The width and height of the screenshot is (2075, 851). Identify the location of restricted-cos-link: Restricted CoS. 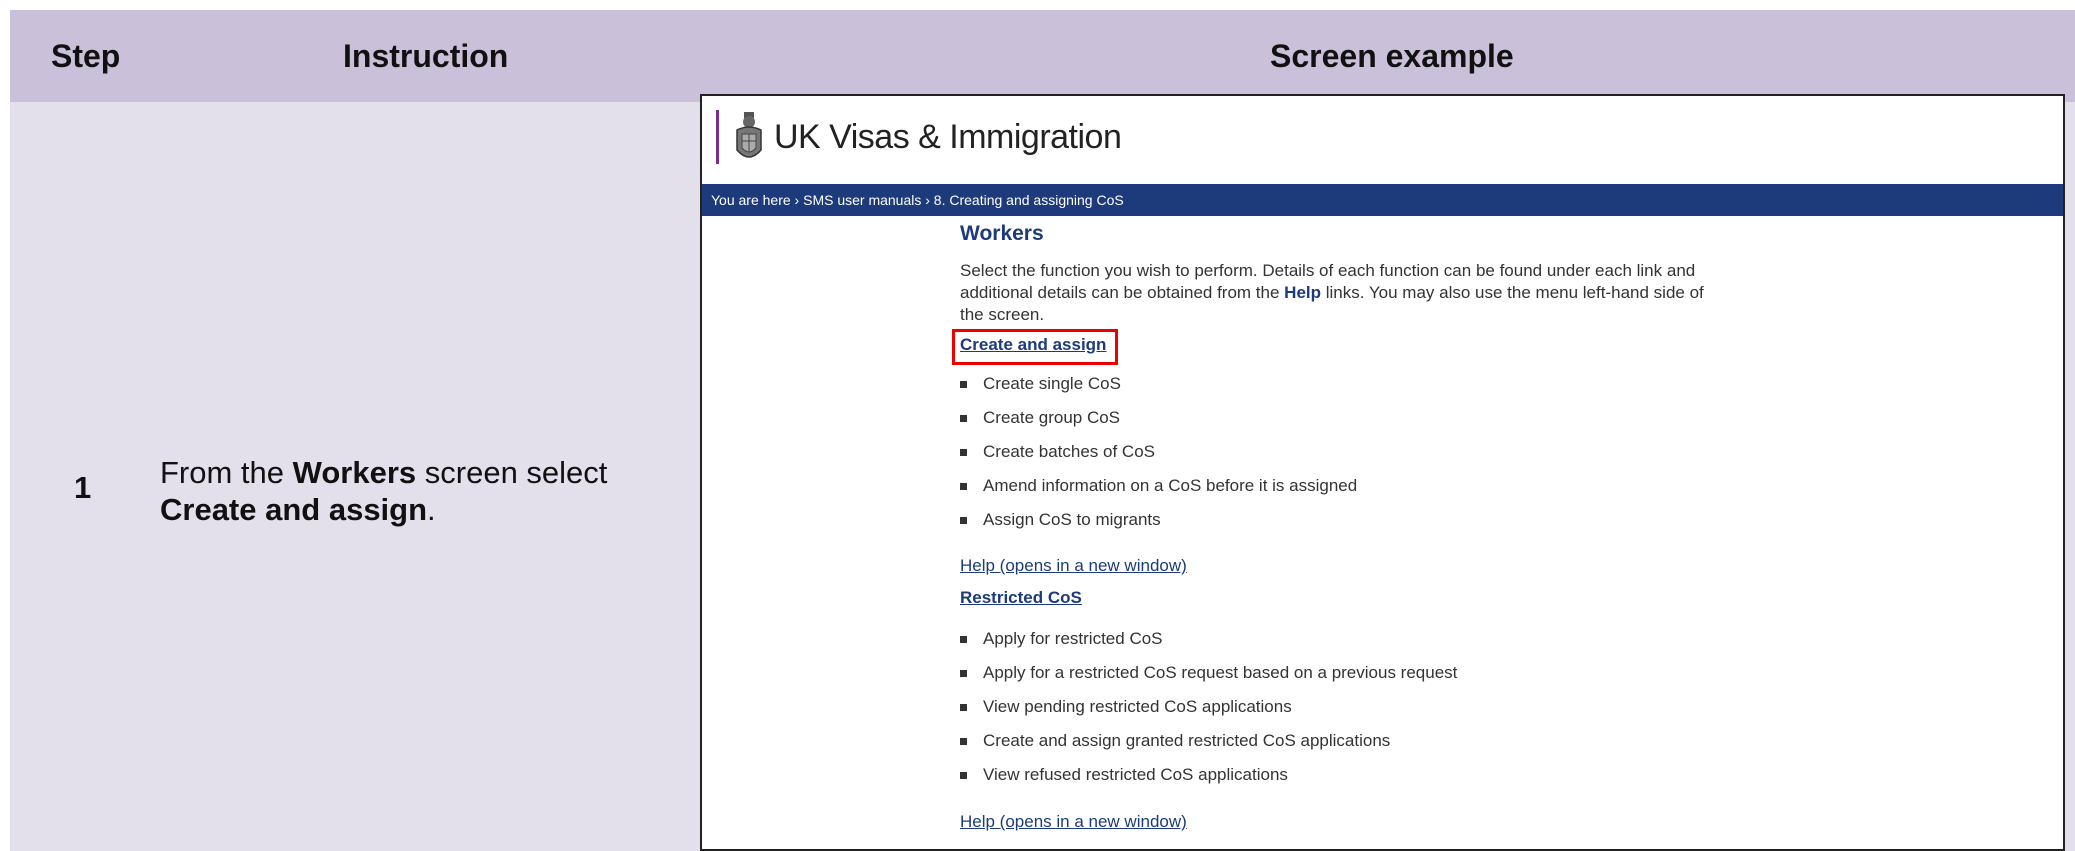
(1021, 598).